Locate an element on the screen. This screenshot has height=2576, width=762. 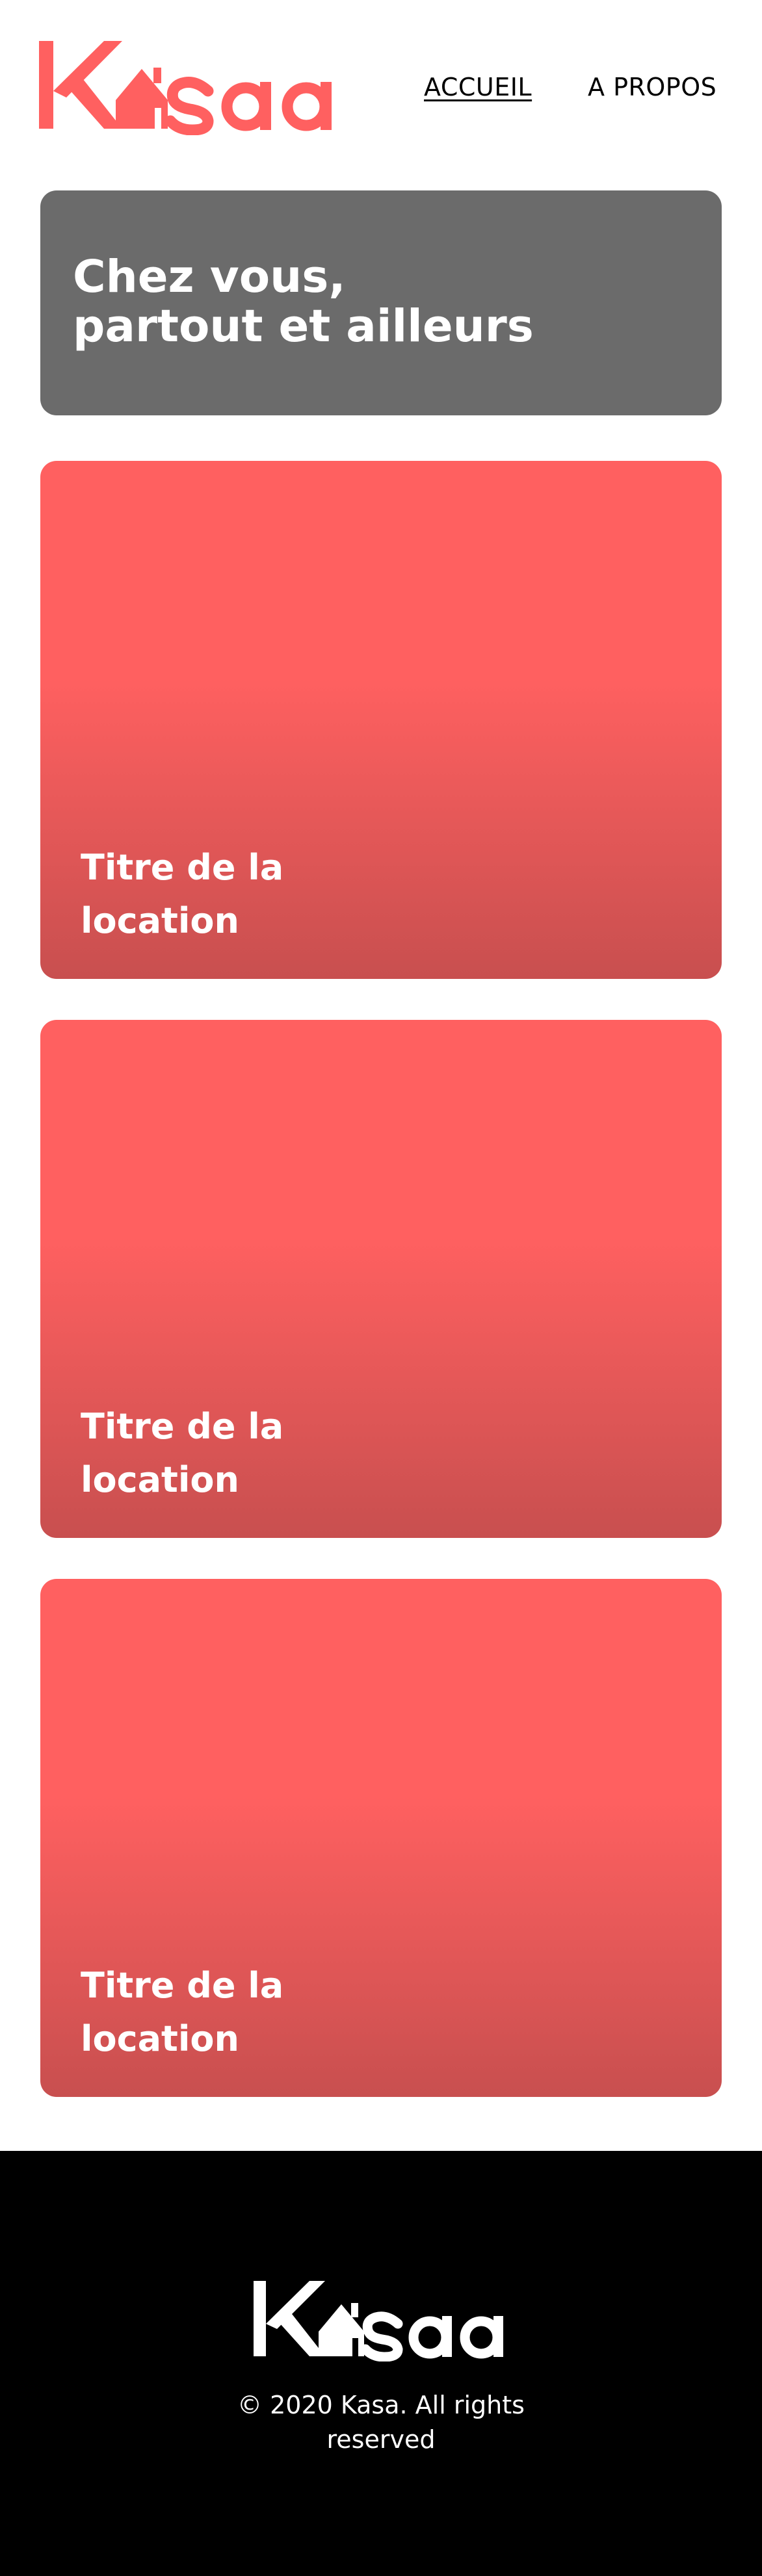
nav-link-home: ACCUEIL is located at coordinates (478, 87).